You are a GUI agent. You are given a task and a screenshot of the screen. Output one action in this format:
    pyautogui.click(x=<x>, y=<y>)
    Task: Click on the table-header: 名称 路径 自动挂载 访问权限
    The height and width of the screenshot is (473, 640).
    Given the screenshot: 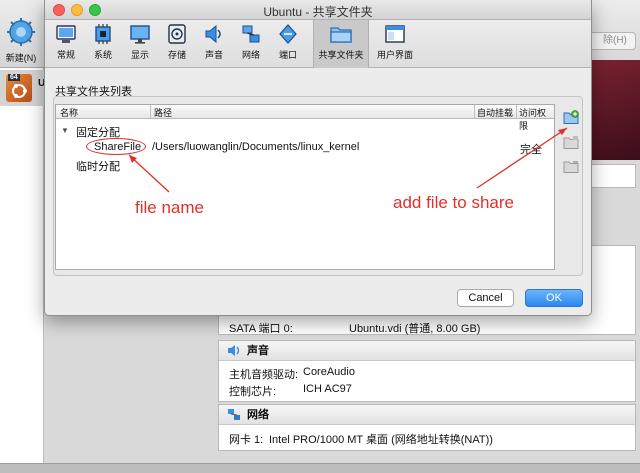 What is the action you would take?
    pyautogui.click(x=305, y=118)
    